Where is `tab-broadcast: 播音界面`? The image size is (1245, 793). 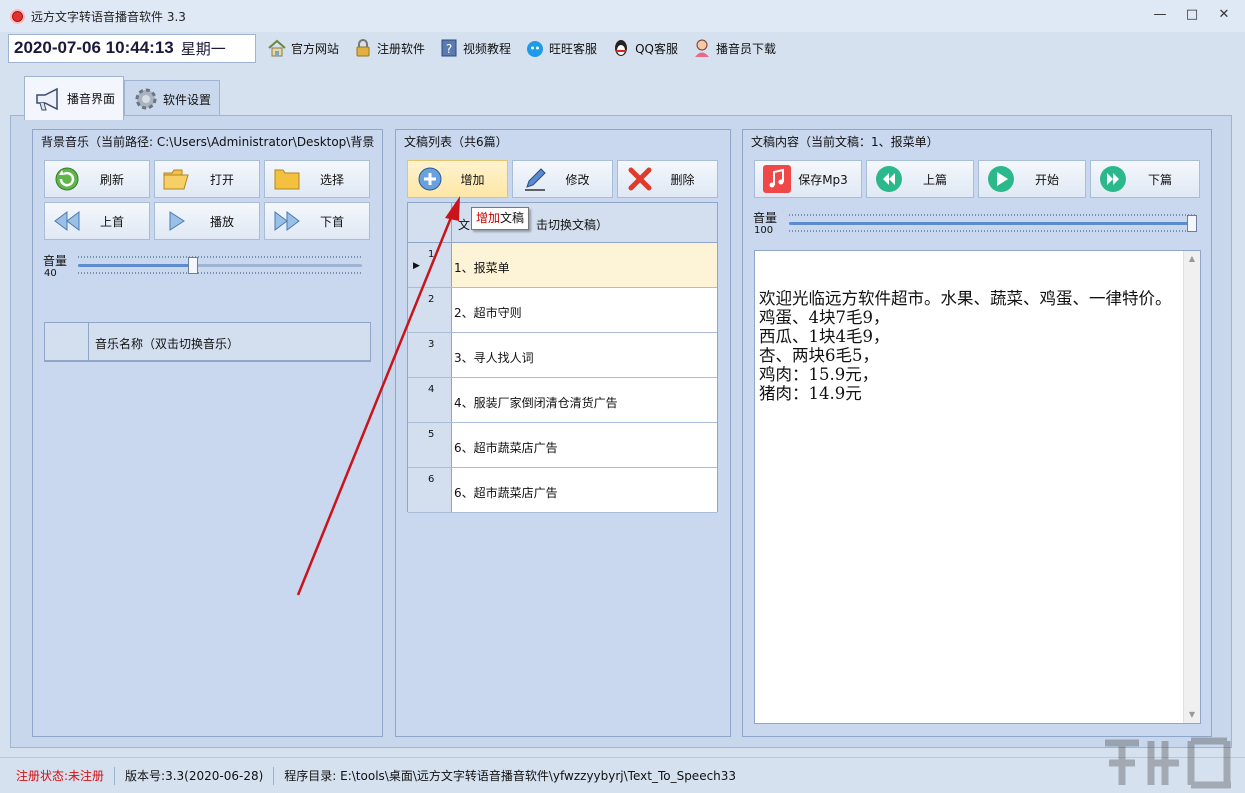 tab-broadcast: 播音界面 is located at coordinates (74, 98).